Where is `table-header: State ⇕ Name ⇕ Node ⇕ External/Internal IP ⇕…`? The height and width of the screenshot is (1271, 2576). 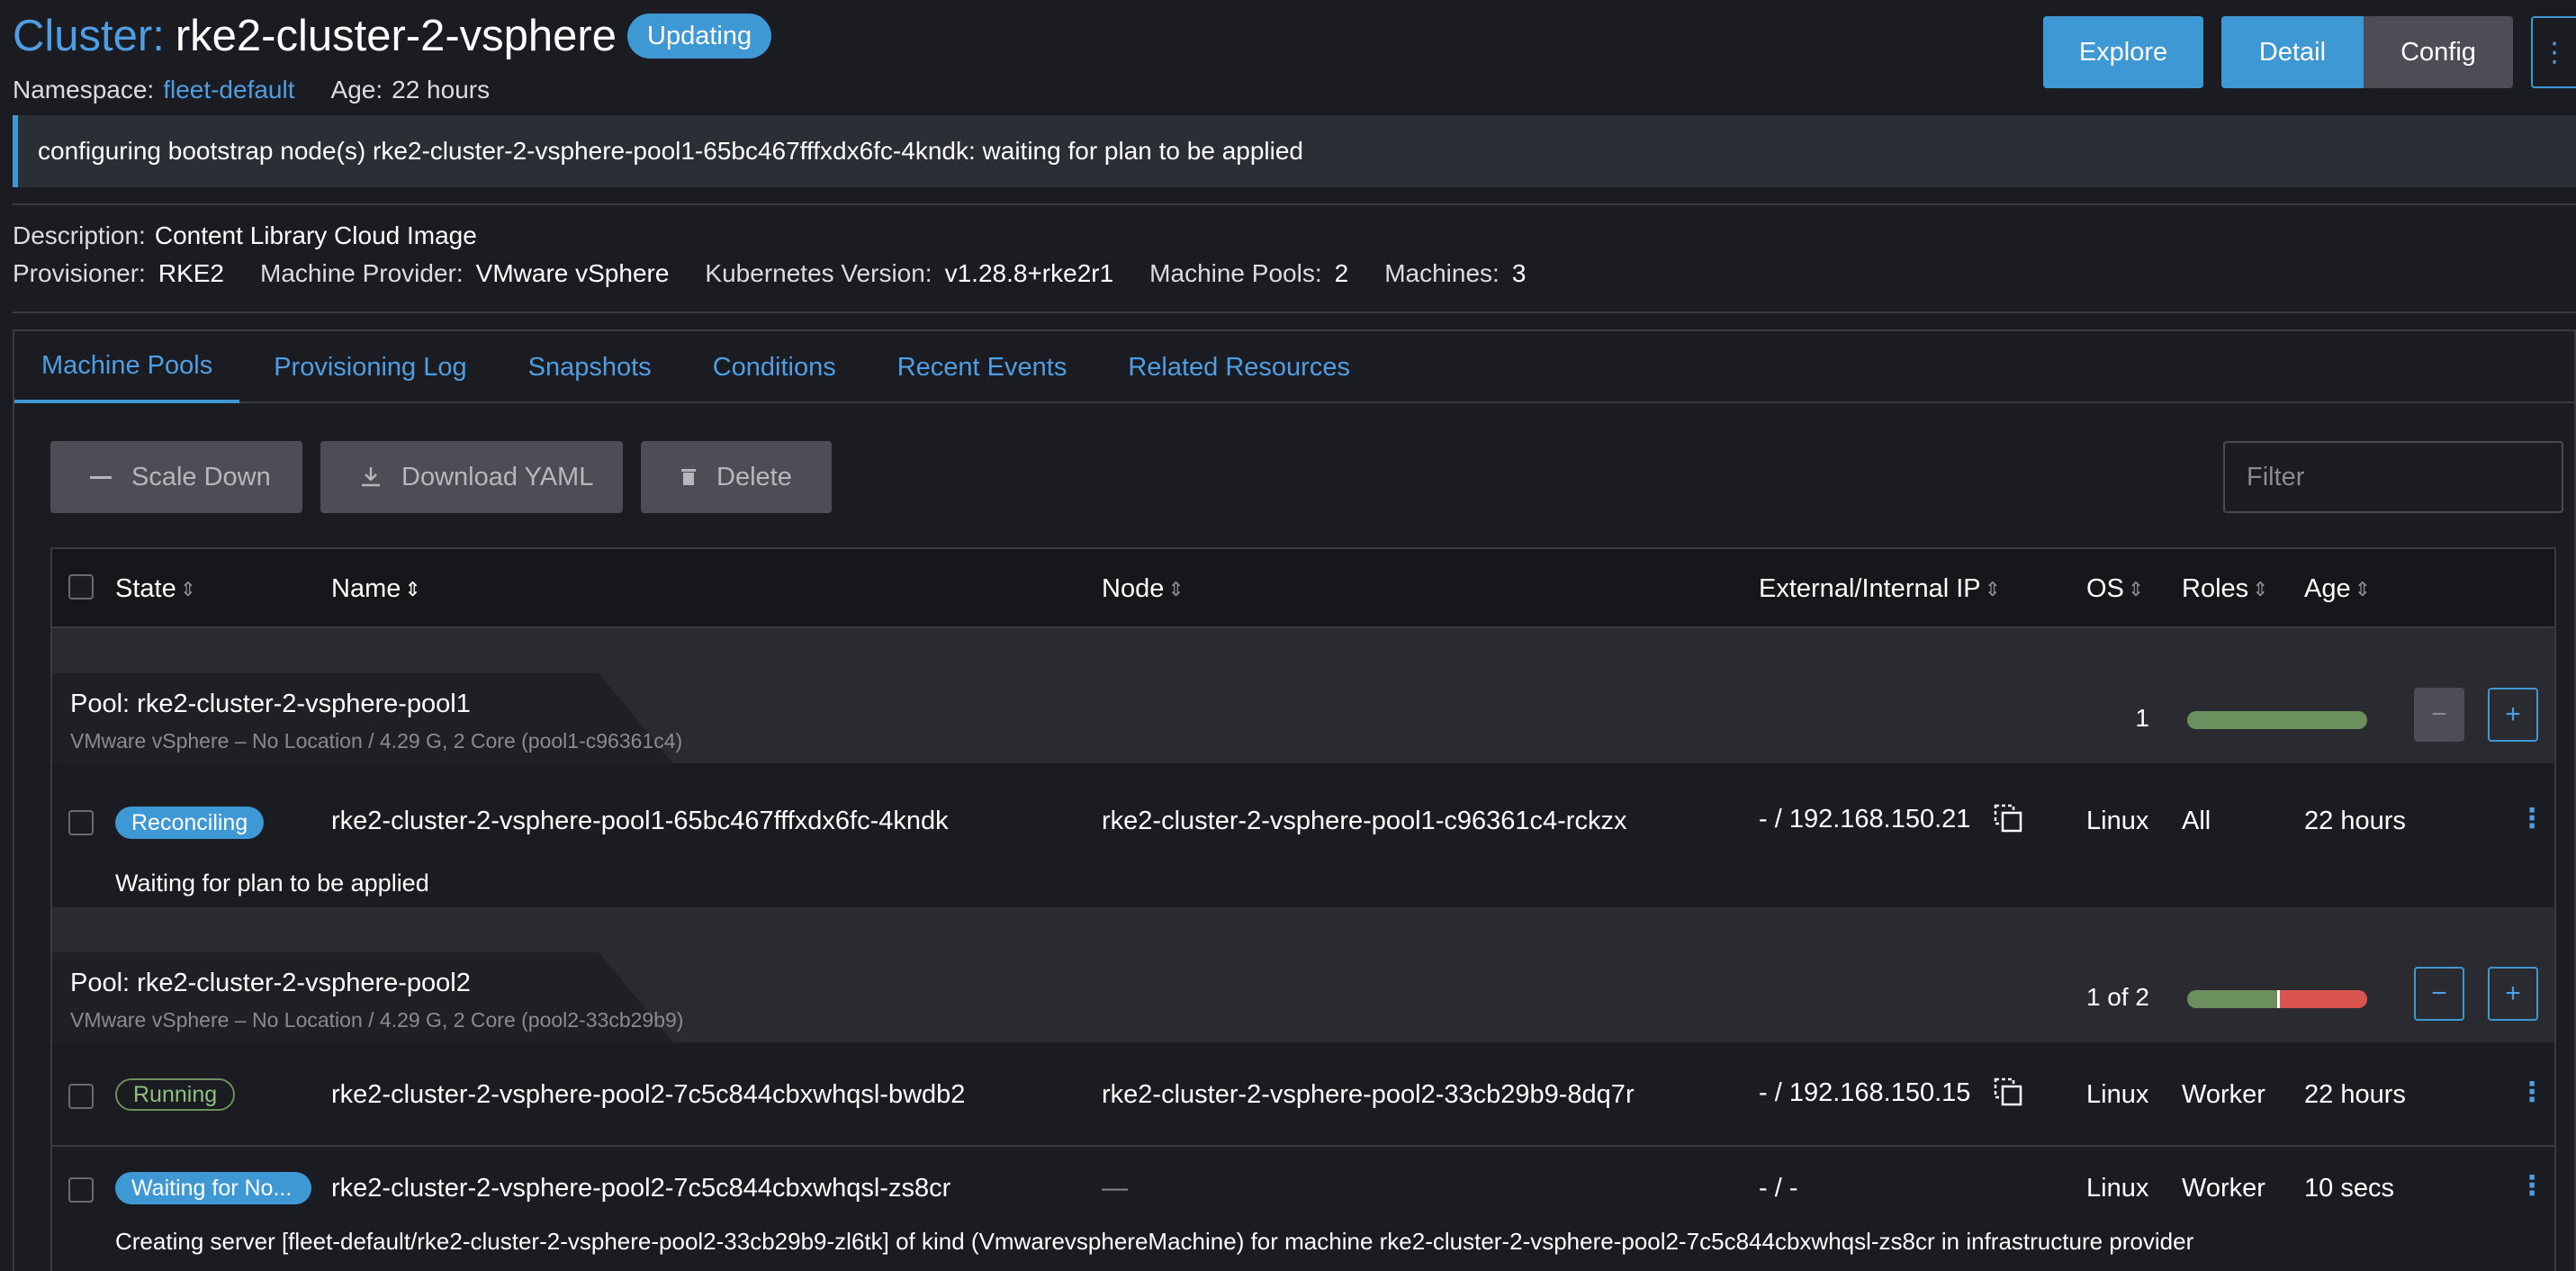
table-header: State ⇕ Name ⇕ Node ⇕ External/Internal IP ⇕… is located at coordinates (1303, 588).